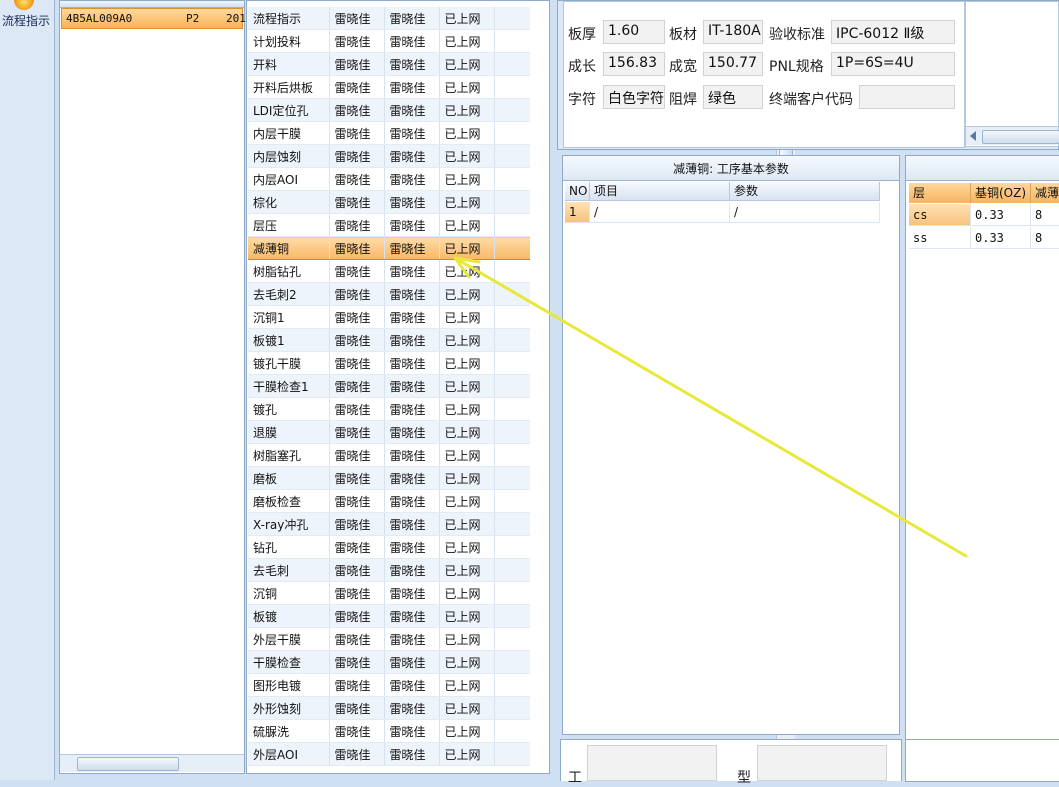  Describe the element at coordinates (1001, 193) in the screenshot. I see `layer-header-base-copper: 基铜(OZ)` at that location.